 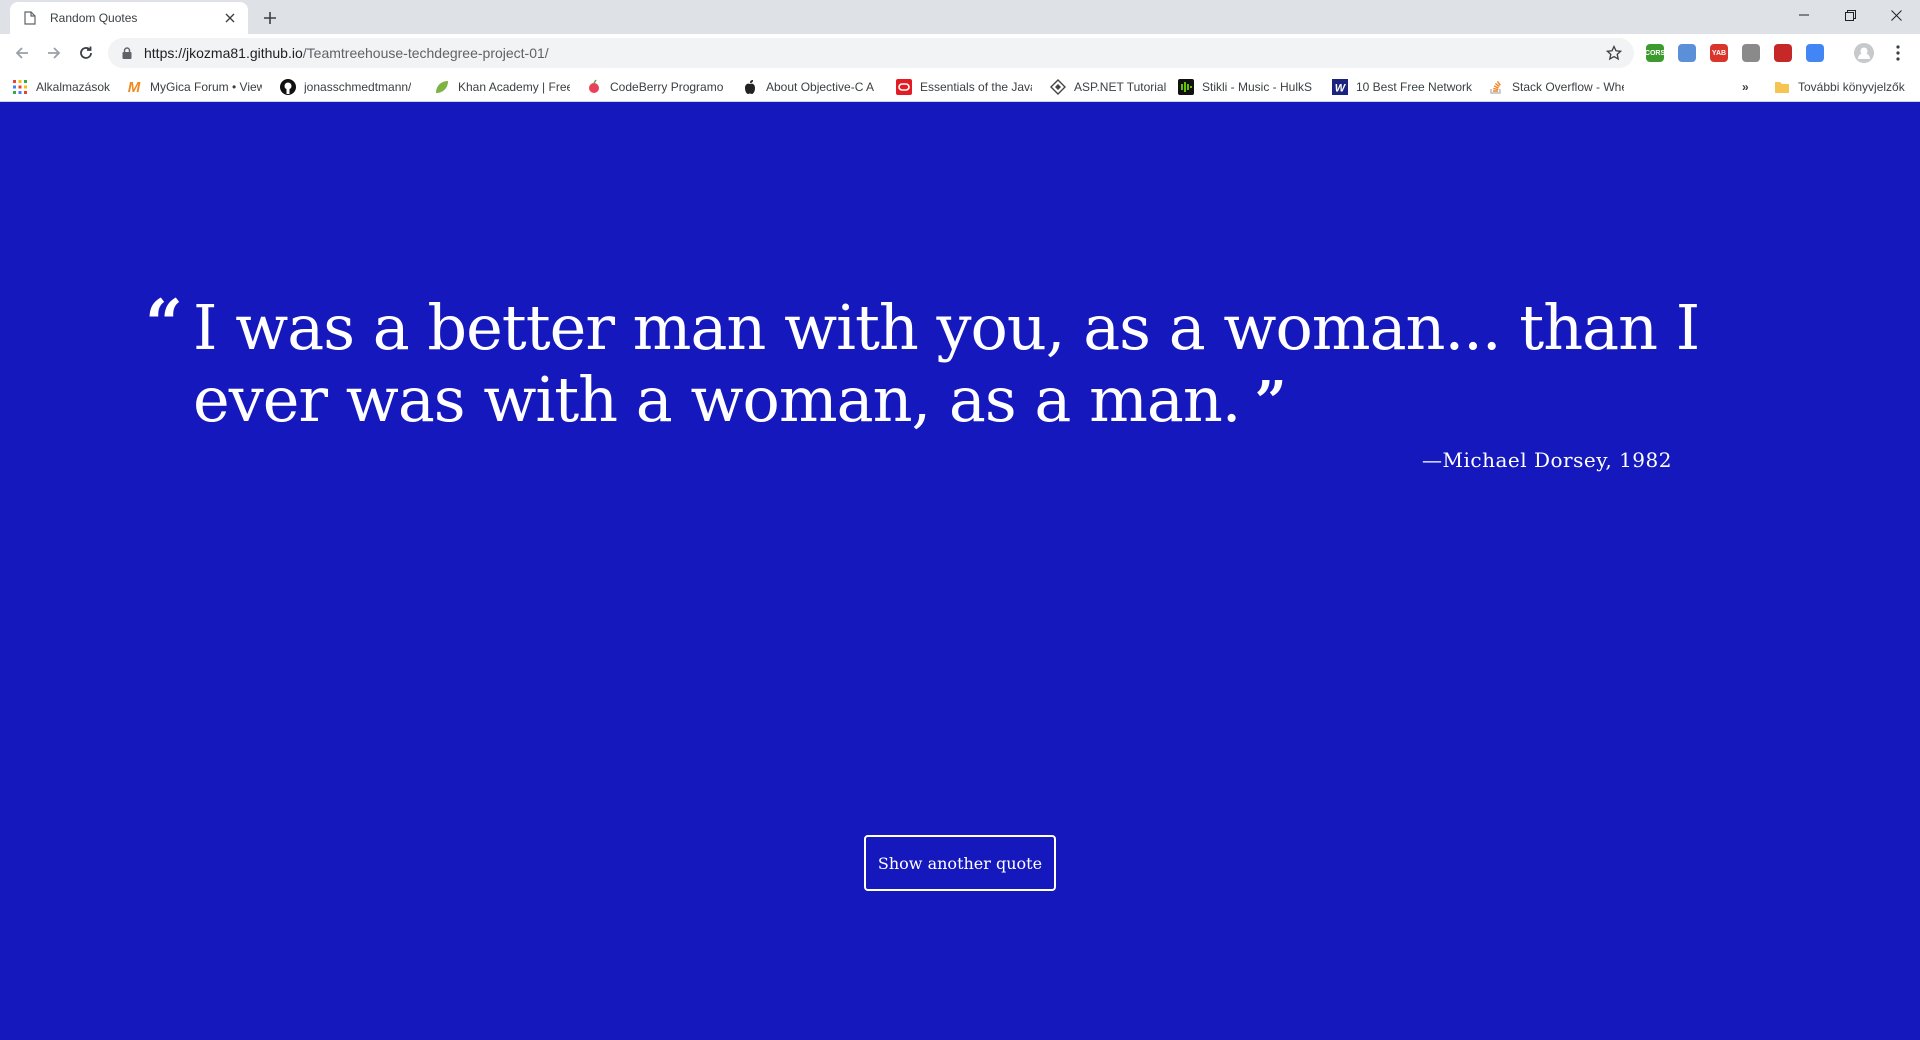 What do you see at coordinates (904, 87) in the screenshot?
I see `oracle-icon` at bounding box center [904, 87].